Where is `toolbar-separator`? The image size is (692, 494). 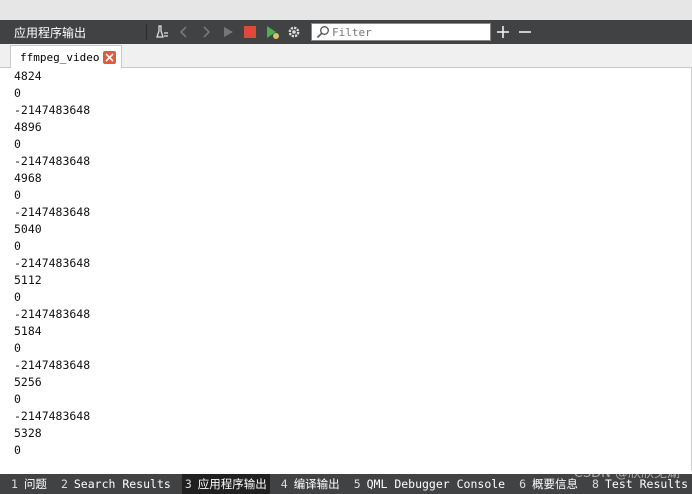 toolbar-separator is located at coordinates (146, 32).